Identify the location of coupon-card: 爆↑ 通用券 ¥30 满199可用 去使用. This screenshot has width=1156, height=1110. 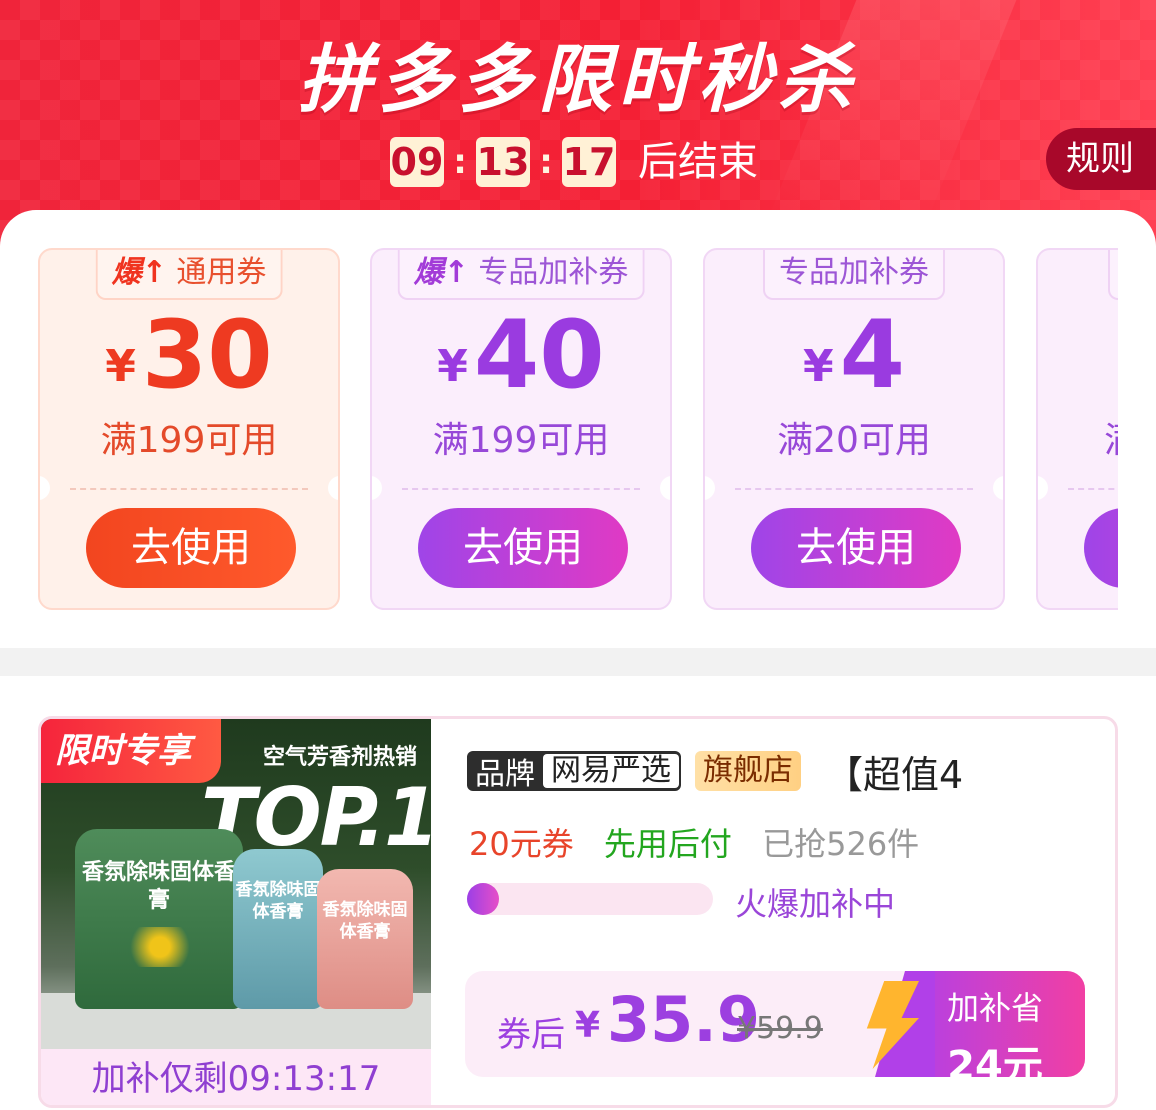
(189, 429).